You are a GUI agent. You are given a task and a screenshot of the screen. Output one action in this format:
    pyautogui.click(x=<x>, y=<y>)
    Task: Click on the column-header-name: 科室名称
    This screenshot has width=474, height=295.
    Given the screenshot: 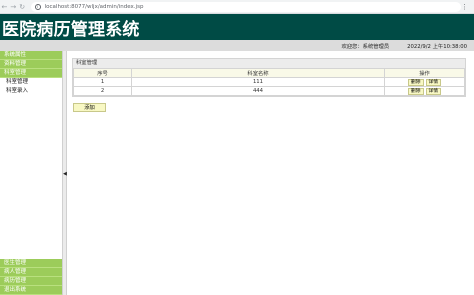 What is the action you would take?
    pyautogui.click(x=258, y=73)
    